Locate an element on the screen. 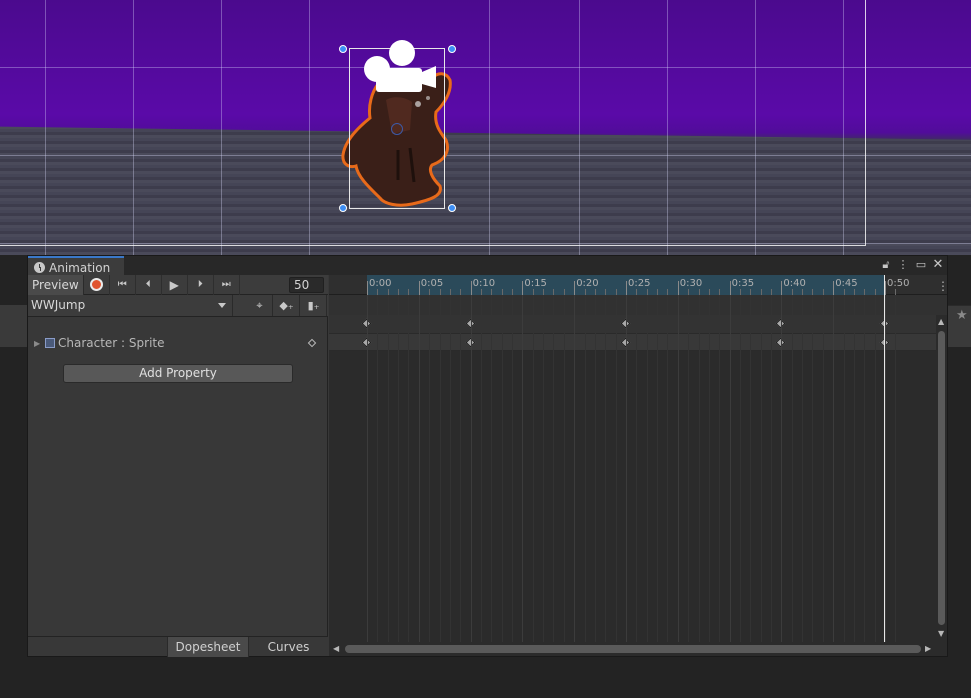 Image resolution: width=971 pixels, height=698 pixels. filter-by-selection-button: ⌖ is located at coordinates (260, 305).